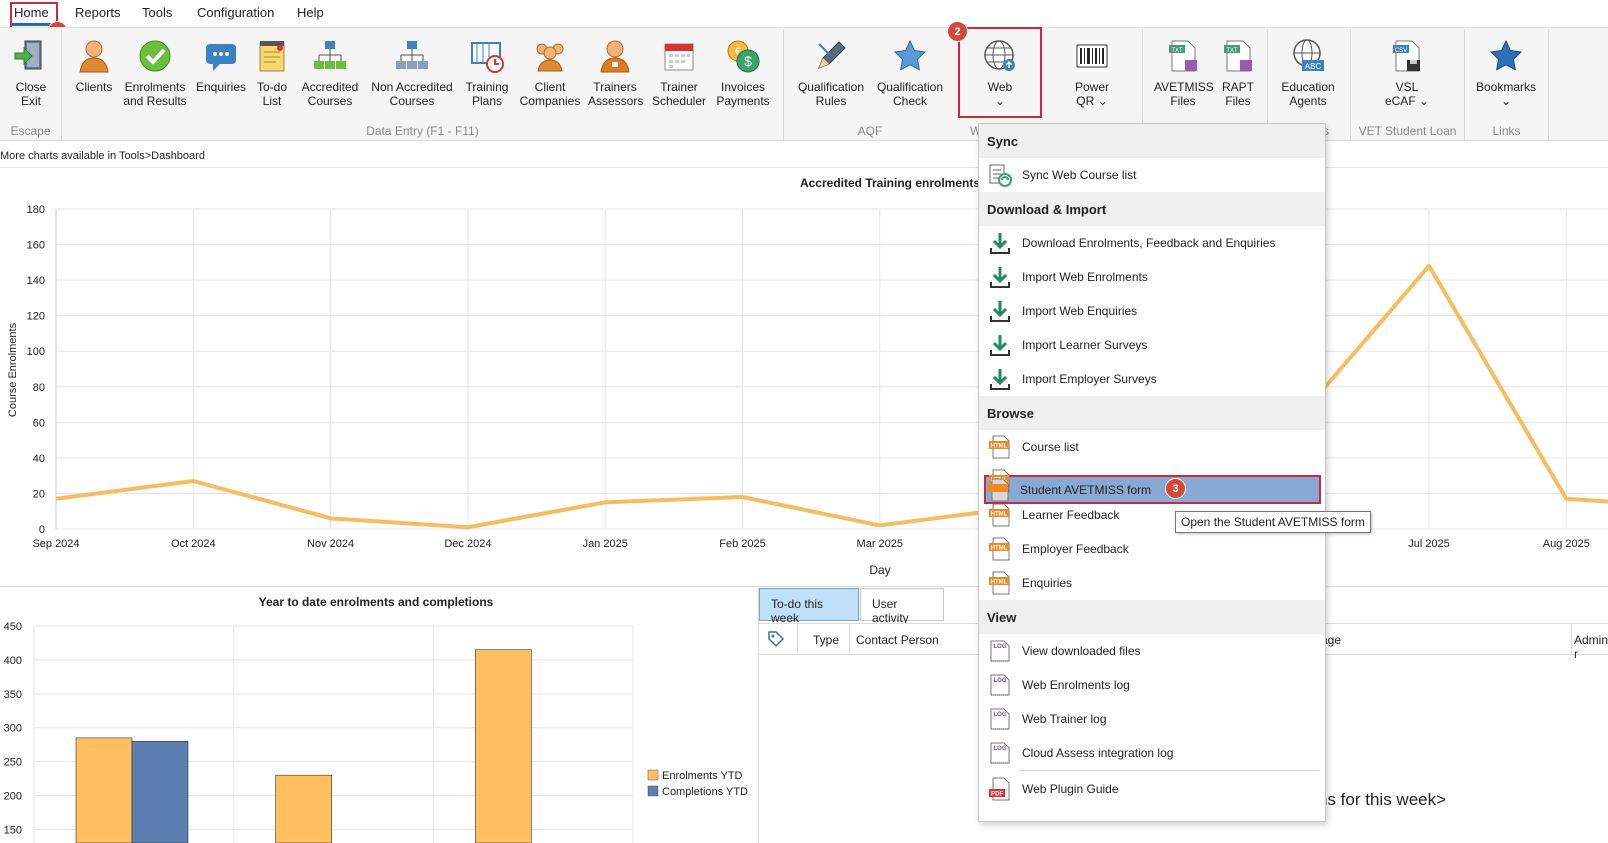  Describe the element at coordinates (1238, 73) in the screenshot. I see `rapt-files-button: TXT RAPT Files` at that location.